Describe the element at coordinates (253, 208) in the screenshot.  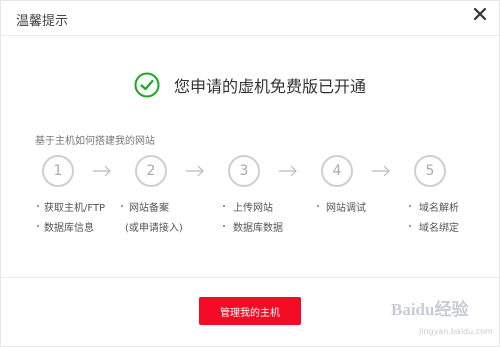
I see `step-3-item: 上传网站` at that location.